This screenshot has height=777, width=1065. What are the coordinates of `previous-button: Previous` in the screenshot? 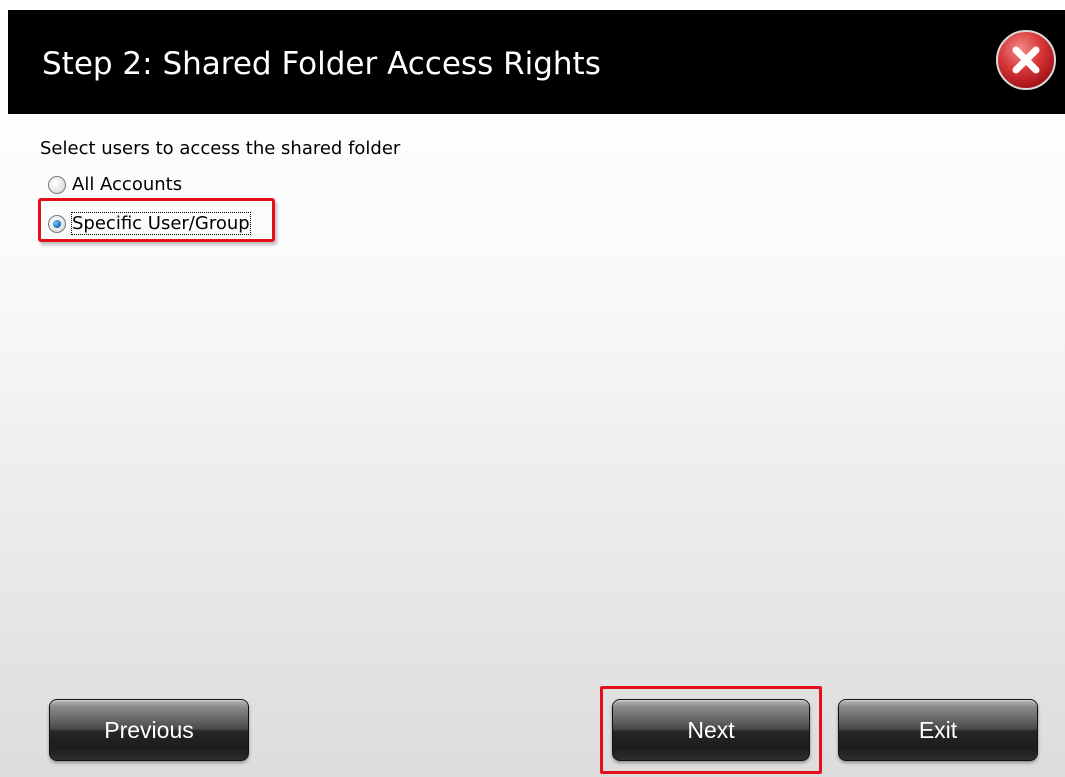 It's located at (149, 730).